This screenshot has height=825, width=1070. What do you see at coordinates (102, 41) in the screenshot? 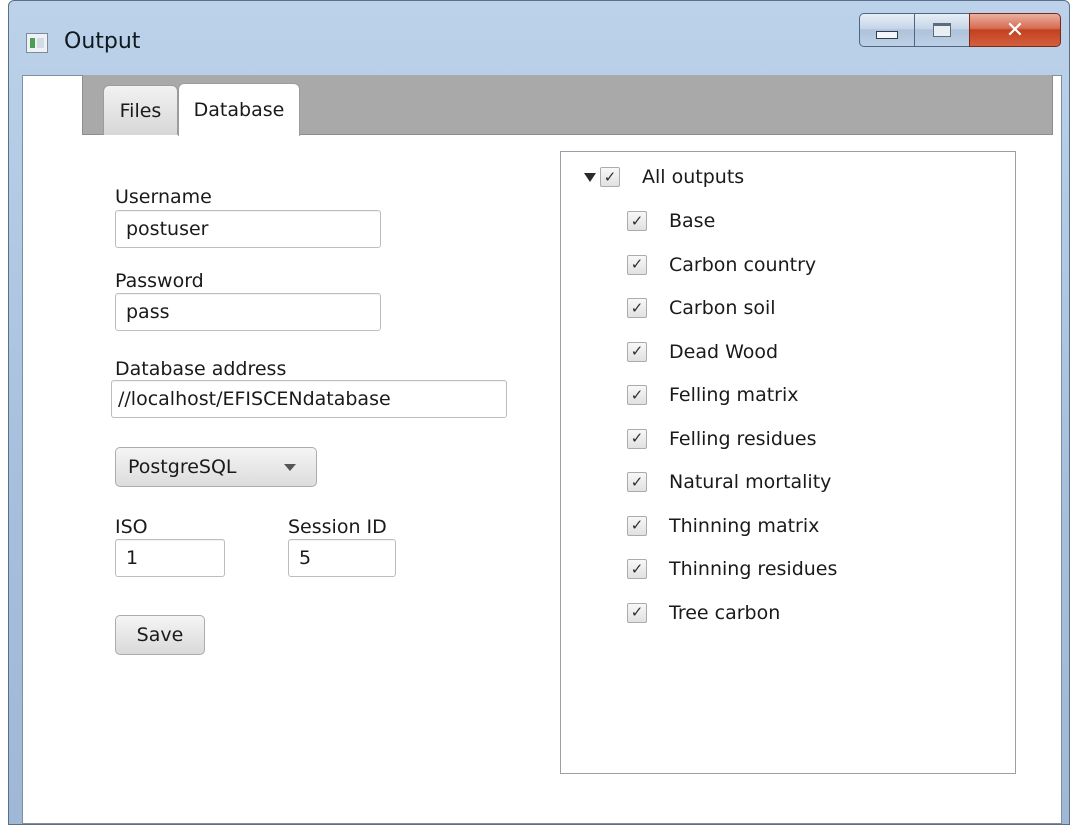
I see `window-title: Output` at bounding box center [102, 41].